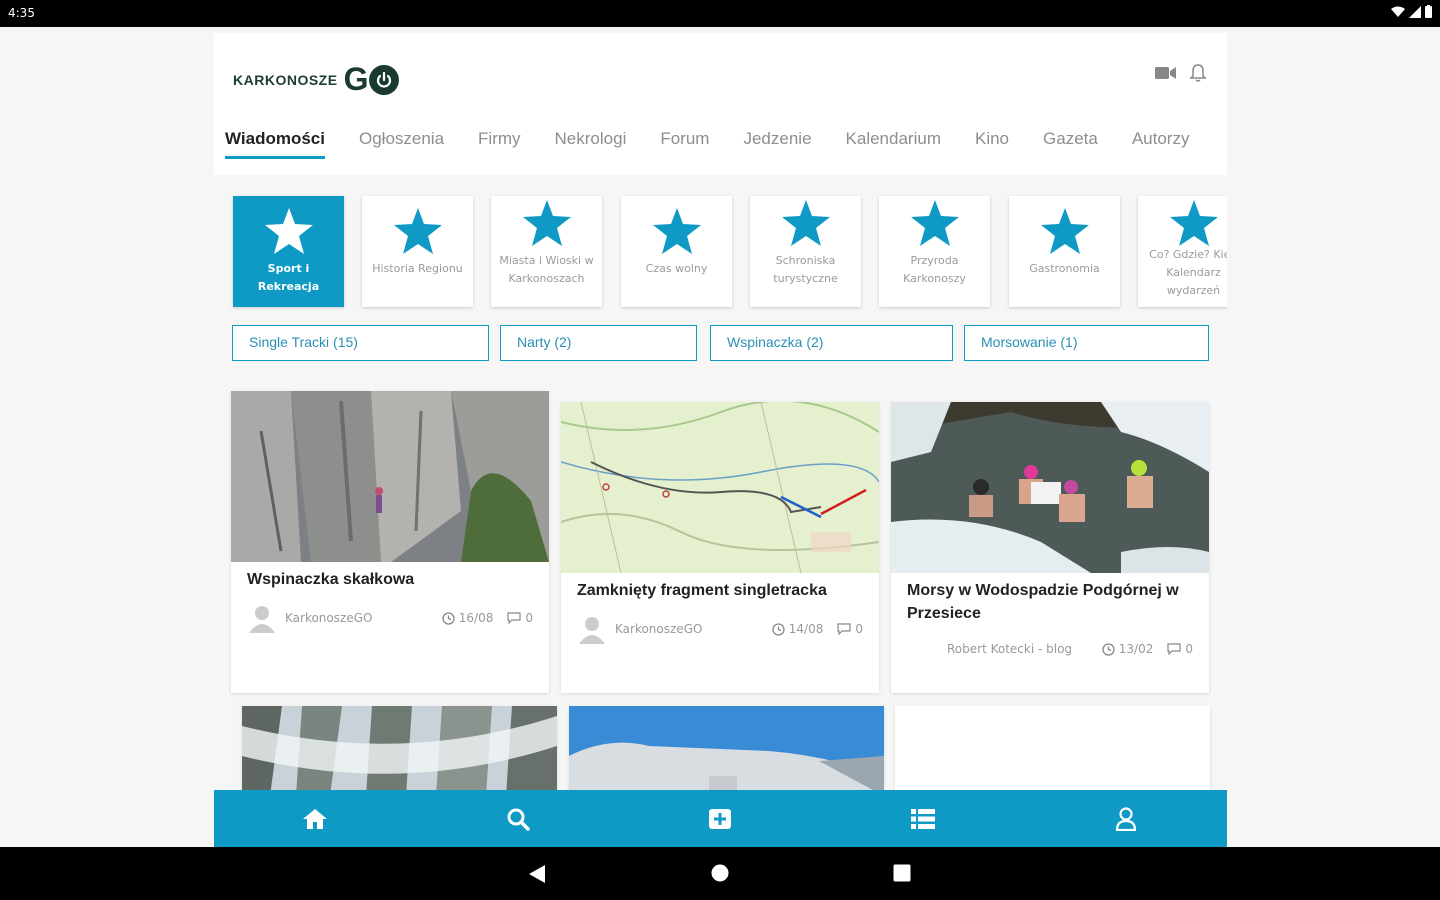 The width and height of the screenshot is (1440, 900). I want to click on article-date: 16/08, so click(468, 618).